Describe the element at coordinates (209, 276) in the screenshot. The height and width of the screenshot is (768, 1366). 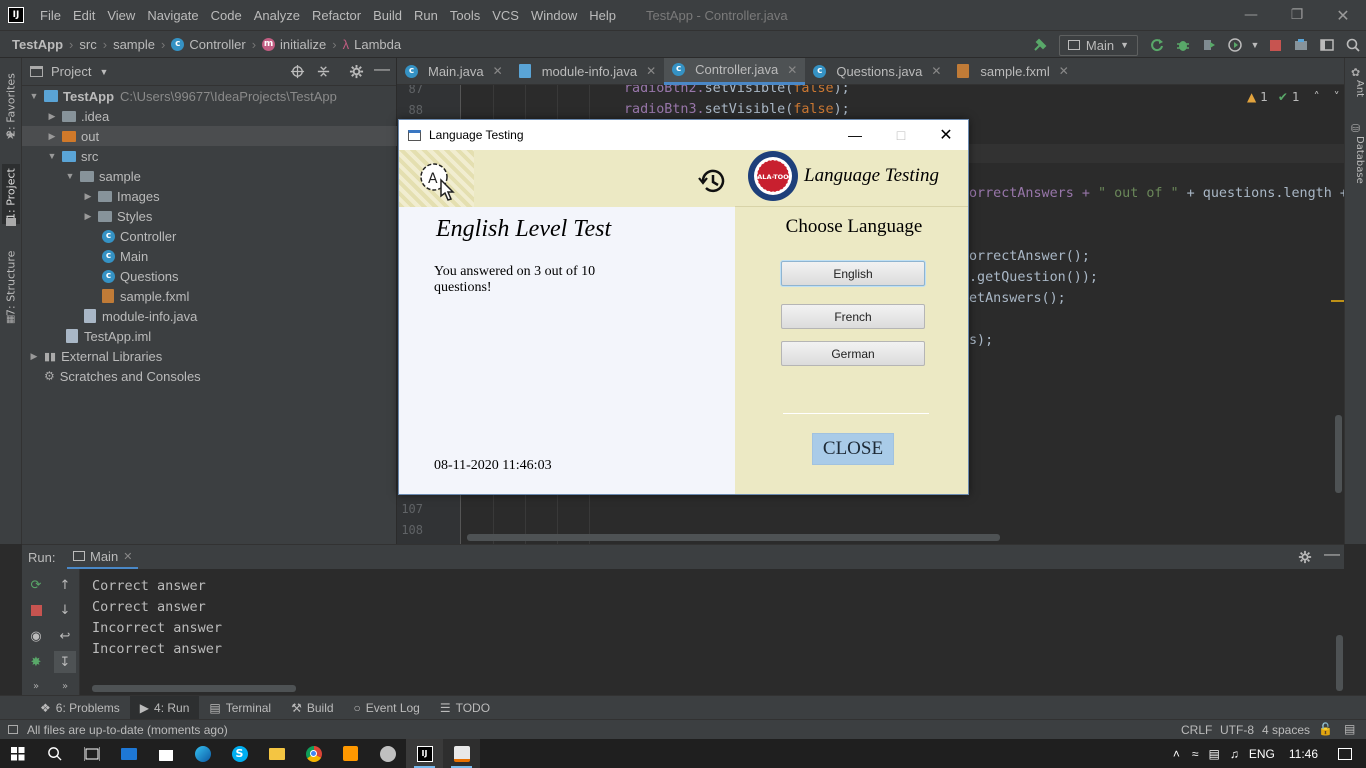
I see `tree-item-questions: c Questions` at that location.